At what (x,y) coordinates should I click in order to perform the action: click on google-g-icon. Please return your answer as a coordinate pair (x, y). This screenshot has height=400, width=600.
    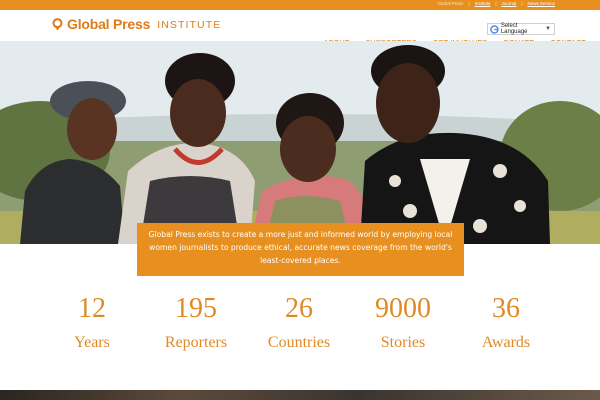
    Looking at the image, I should click on (494, 29).